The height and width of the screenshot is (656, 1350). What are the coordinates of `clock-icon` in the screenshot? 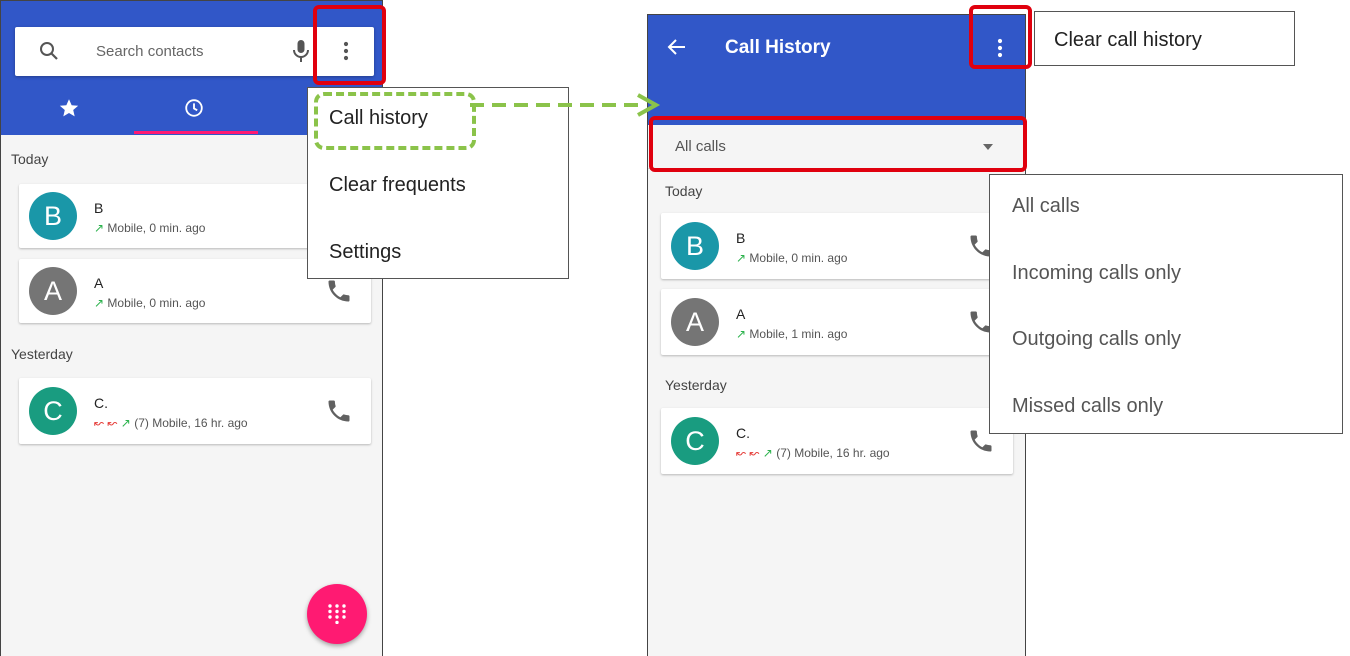 It's located at (194, 108).